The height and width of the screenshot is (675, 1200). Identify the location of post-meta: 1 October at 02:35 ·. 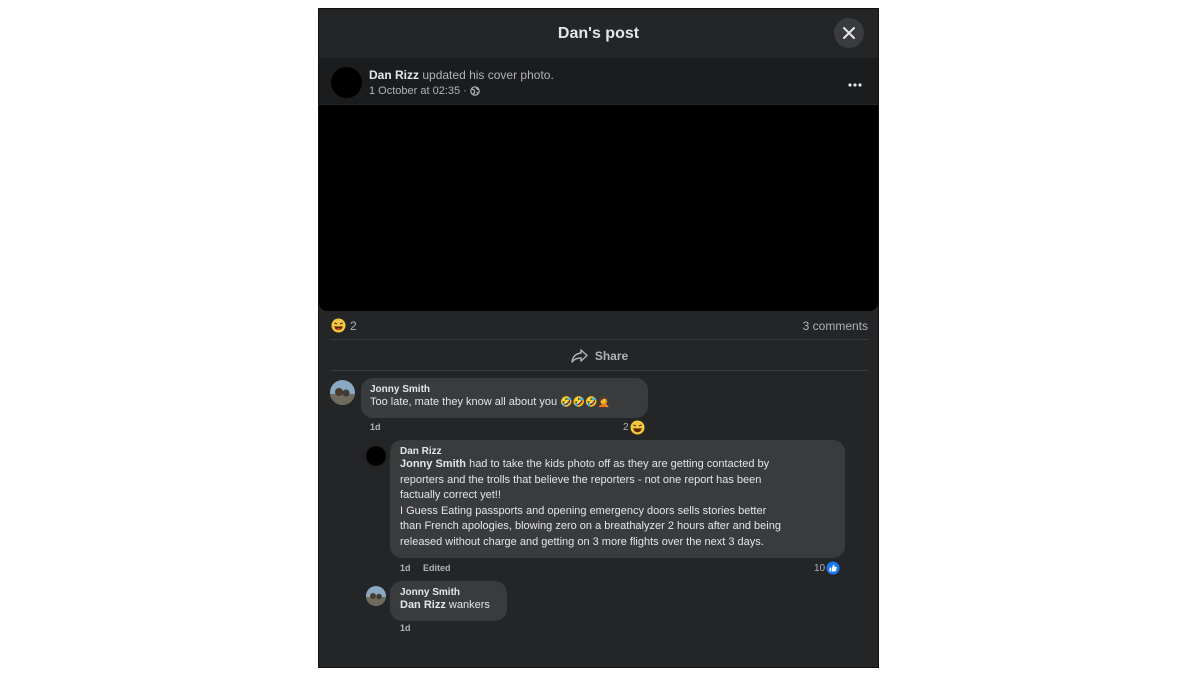
(424, 91).